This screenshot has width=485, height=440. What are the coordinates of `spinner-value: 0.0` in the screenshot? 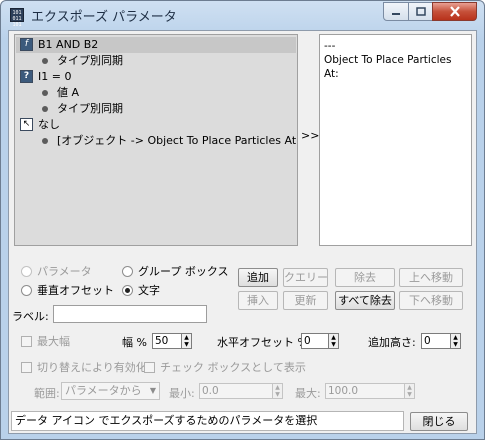 It's located at (236, 391).